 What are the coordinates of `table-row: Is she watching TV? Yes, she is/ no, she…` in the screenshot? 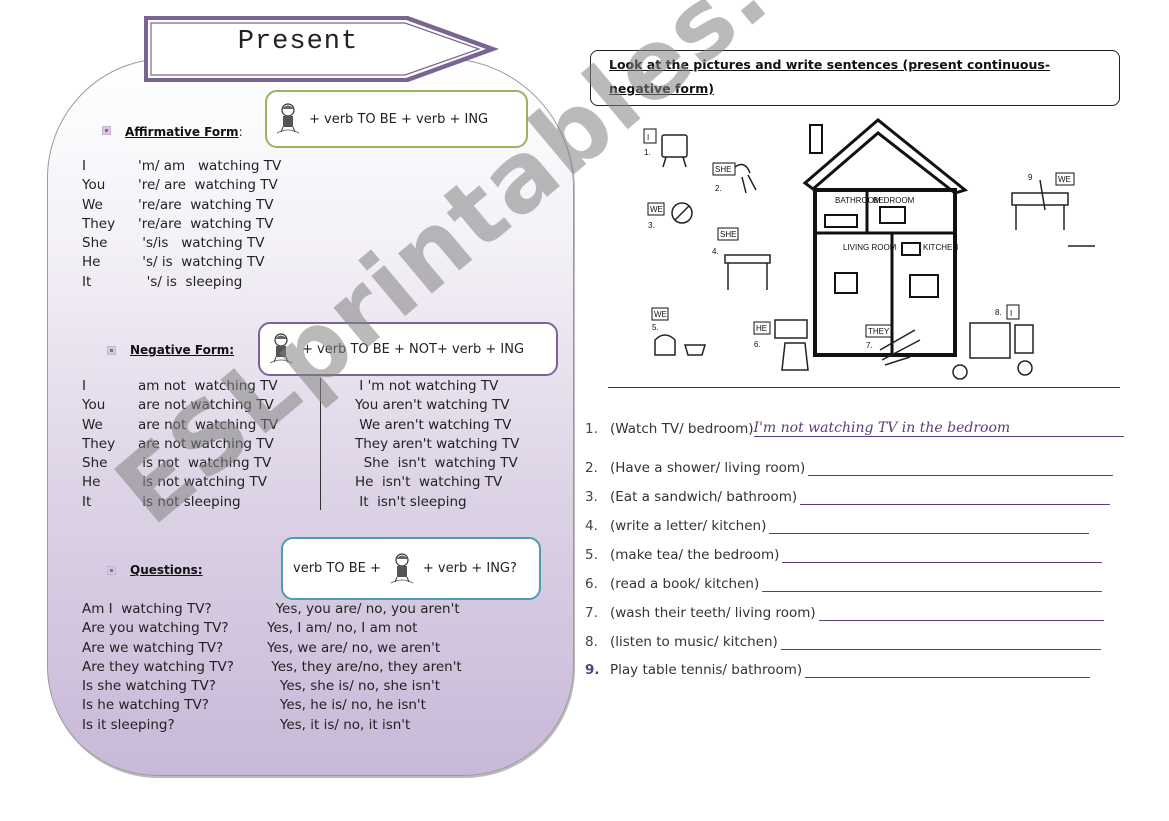 It's located at (261, 686).